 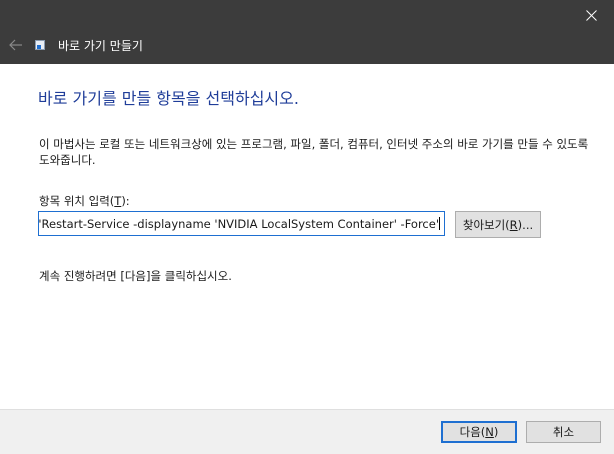 I want to click on back-button, so click(x=16, y=45).